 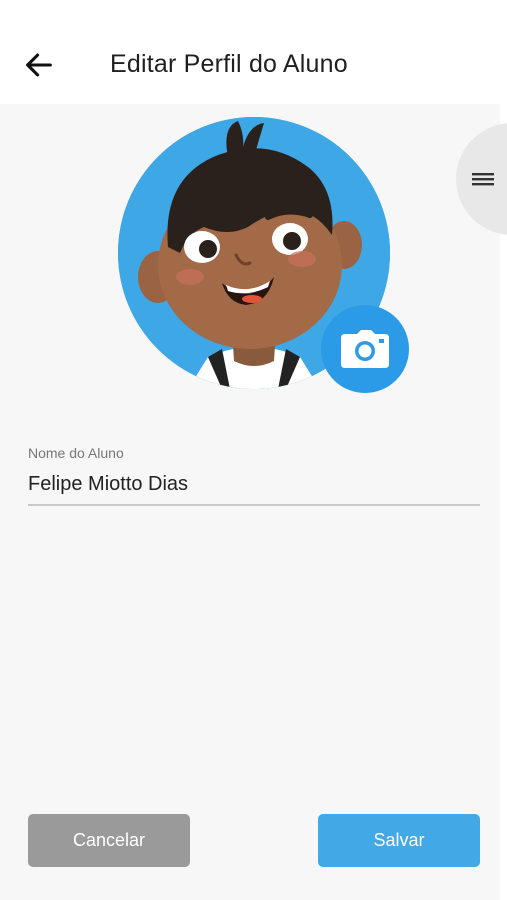 I want to click on student-name-input, so click(x=254, y=485).